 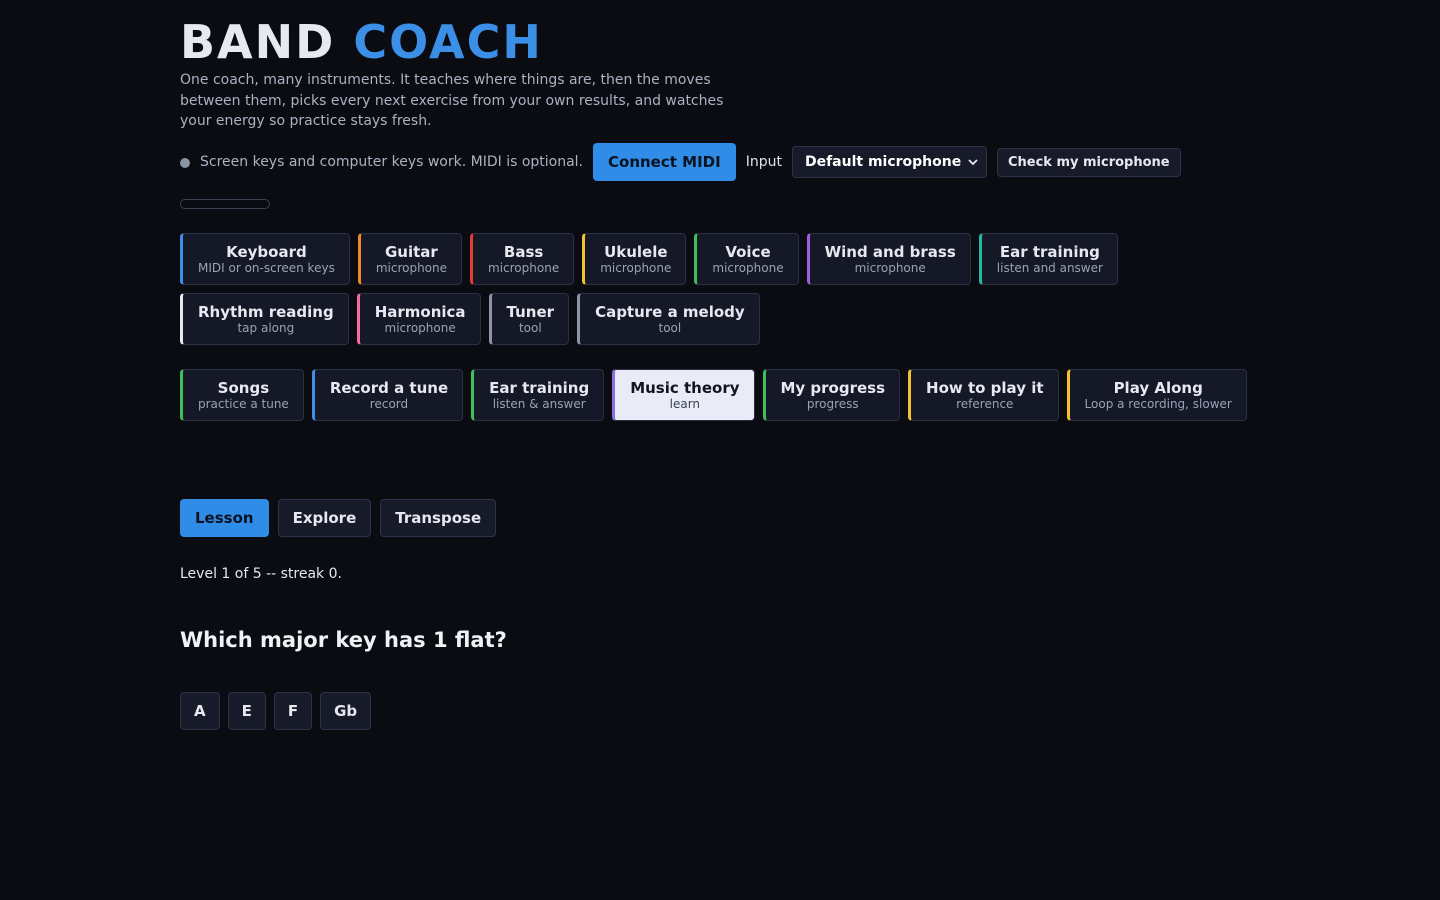 I want to click on tab-lesson: Lesson, so click(x=224, y=518).